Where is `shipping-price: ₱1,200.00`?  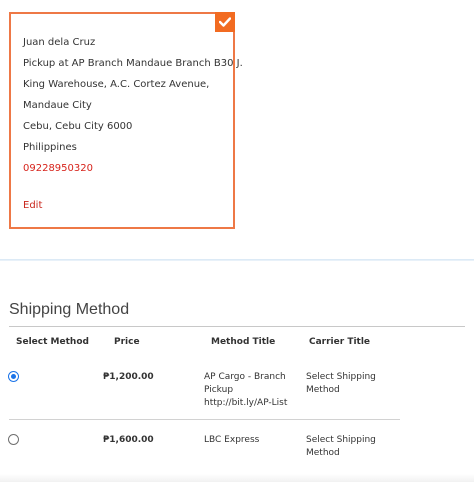
shipping-price: ₱1,200.00 is located at coordinates (128, 377).